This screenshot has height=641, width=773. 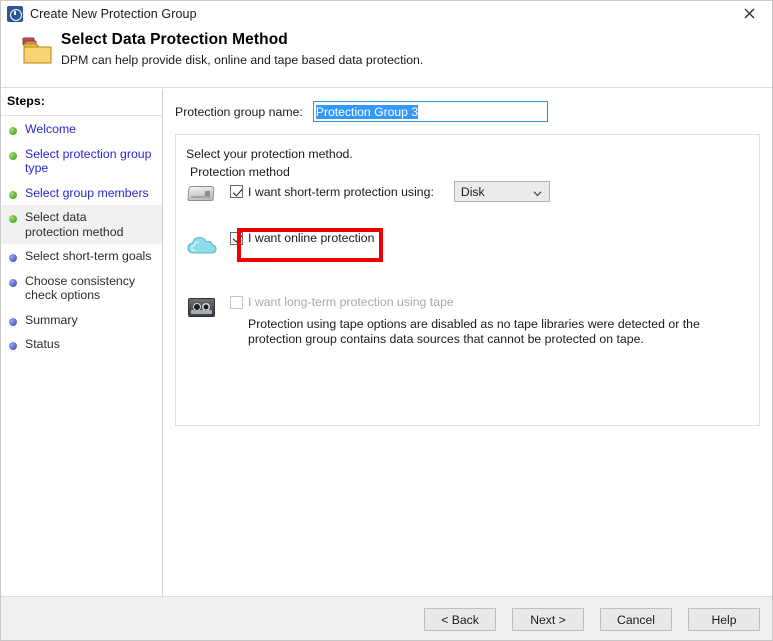 I want to click on short-term-protection-checkbox, so click(x=236, y=191).